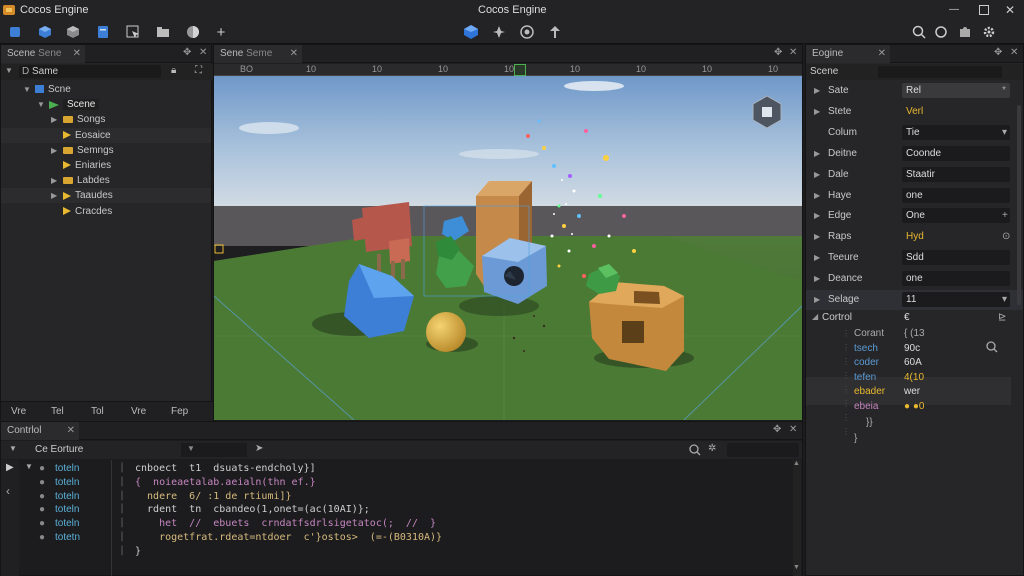 This screenshot has width=1024, height=576. Describe the element at coordinates (989, 32) in the screenshot. I see `settings-icon` at that location.